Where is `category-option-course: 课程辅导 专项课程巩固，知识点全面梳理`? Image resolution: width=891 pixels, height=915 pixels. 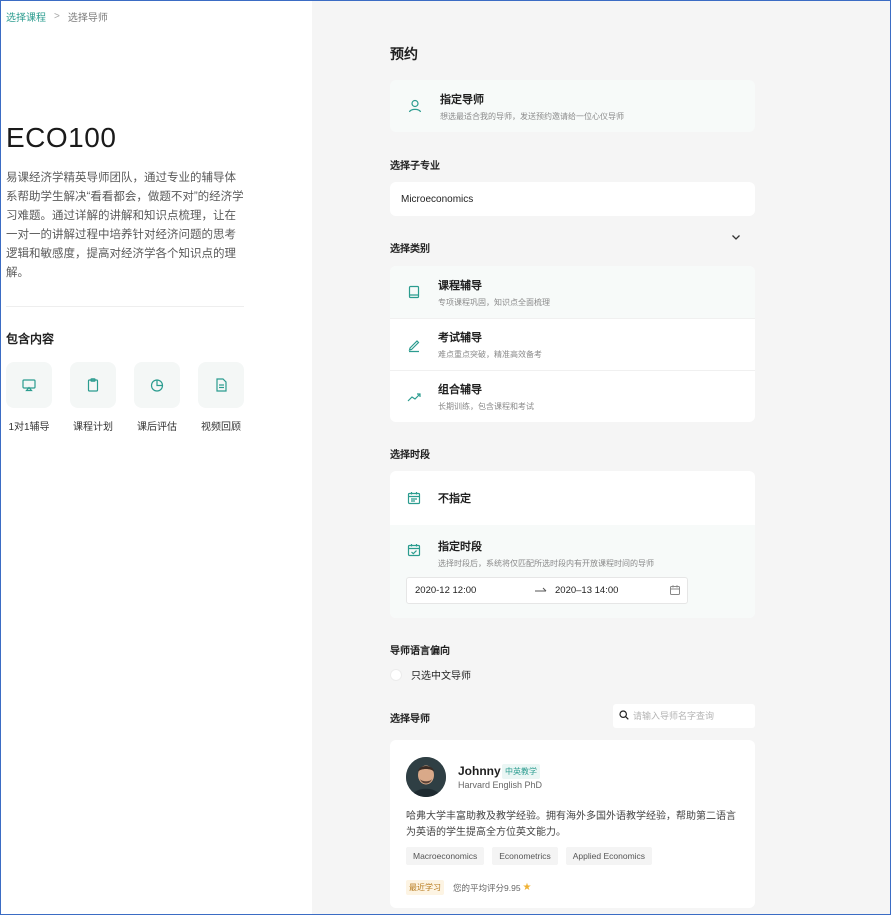
category-option-course: 课程辅导 专项课程巩固，知识点全面梳理 is located at coordinates (572, 292).